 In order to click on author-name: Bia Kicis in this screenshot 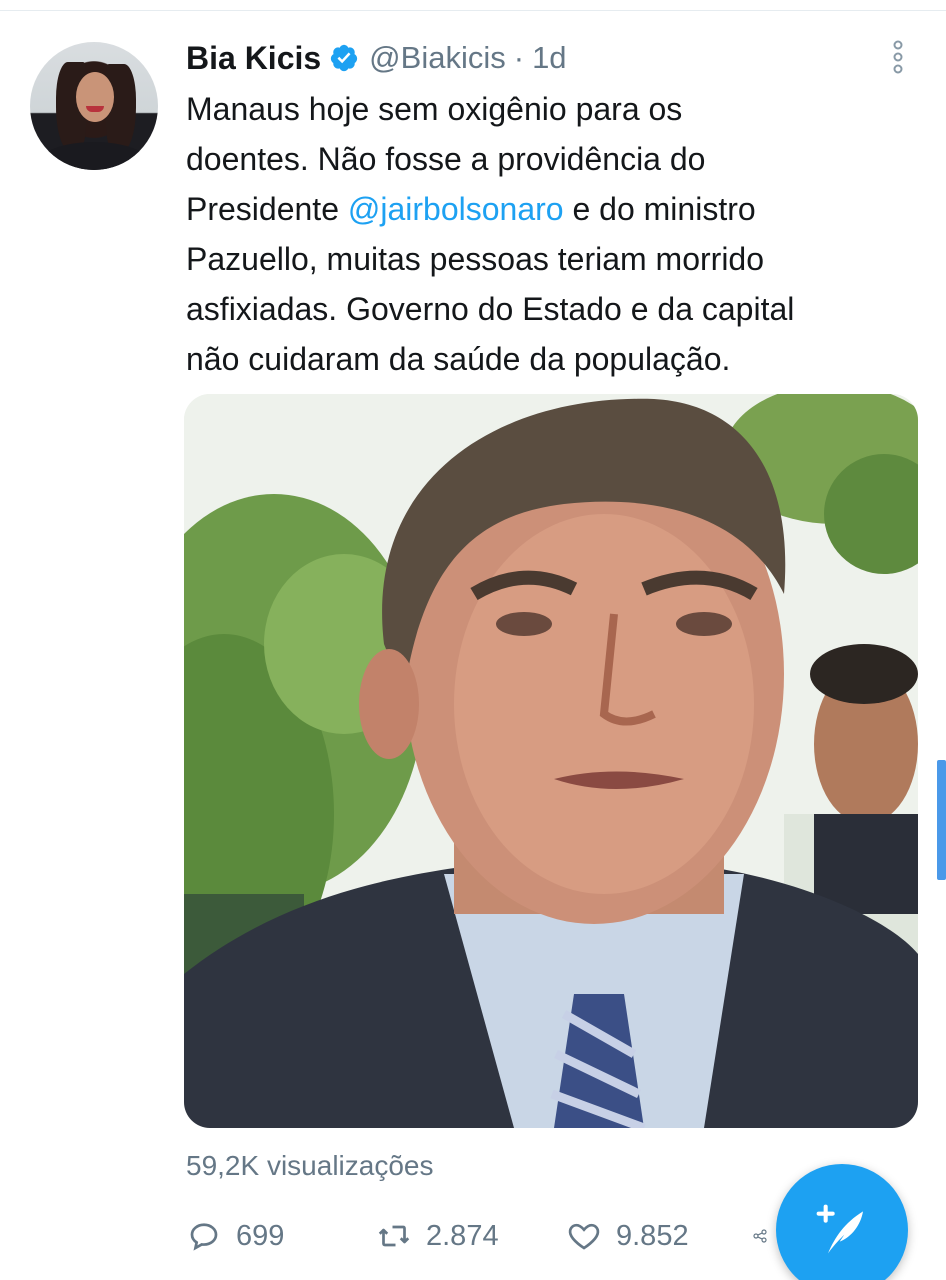, I will do `click(253, 58)`.